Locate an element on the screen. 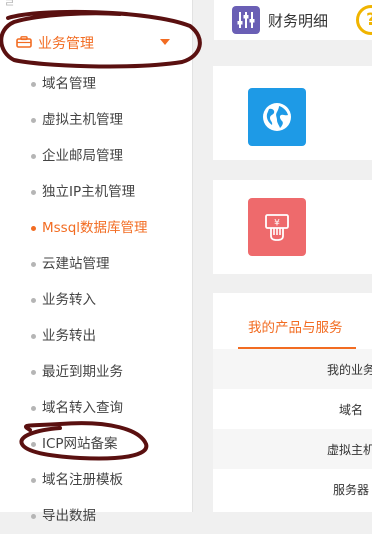 The height and width of the screenshot is (534, 372). sidebar-item-label: 业务转出 is located at coordinates (69, 336).